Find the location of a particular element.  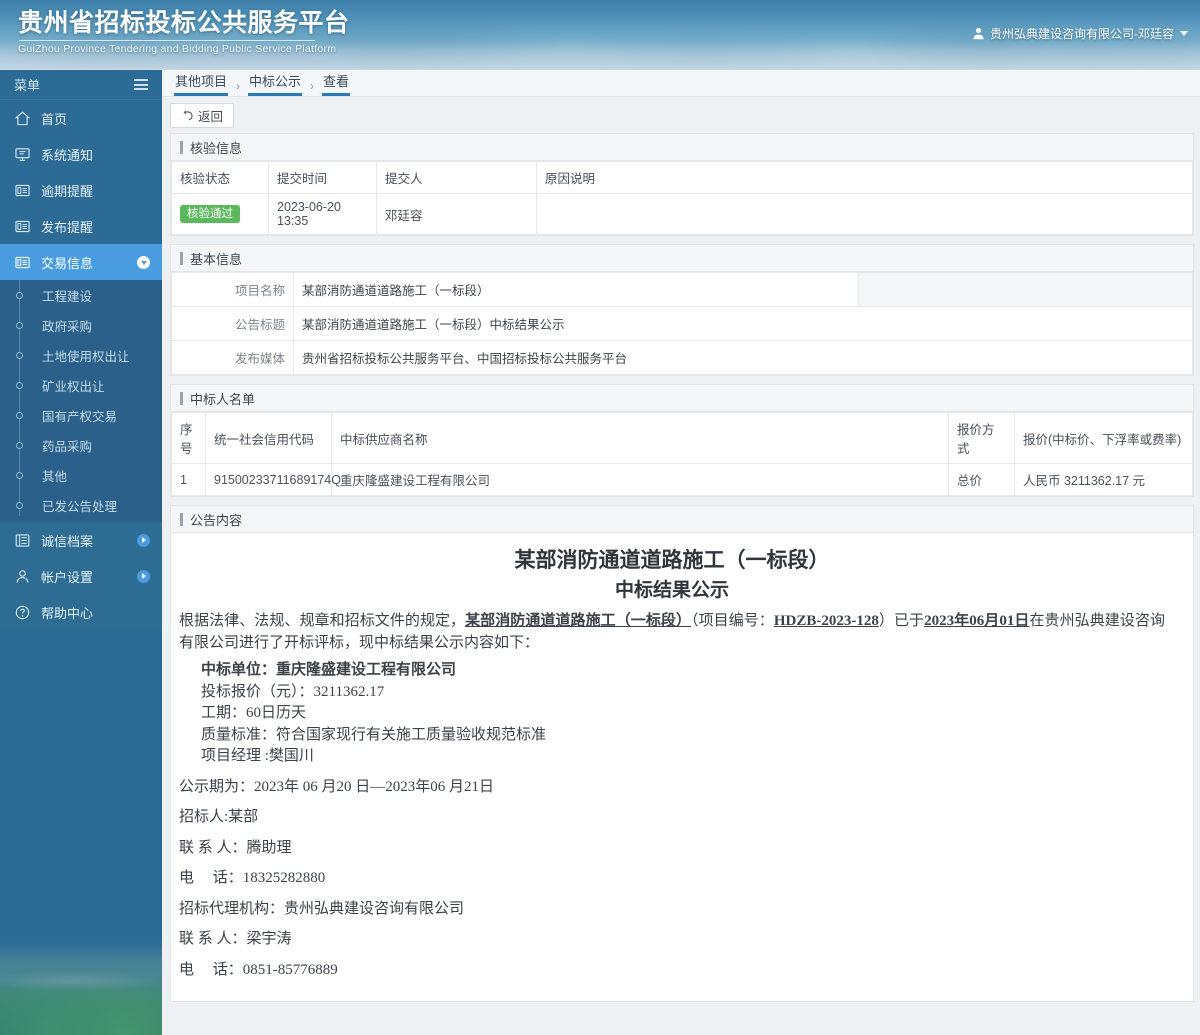

user-menu: 贵州弘典建设咨询有限公司-邓廷容 is located at coordinates (1080, 33).